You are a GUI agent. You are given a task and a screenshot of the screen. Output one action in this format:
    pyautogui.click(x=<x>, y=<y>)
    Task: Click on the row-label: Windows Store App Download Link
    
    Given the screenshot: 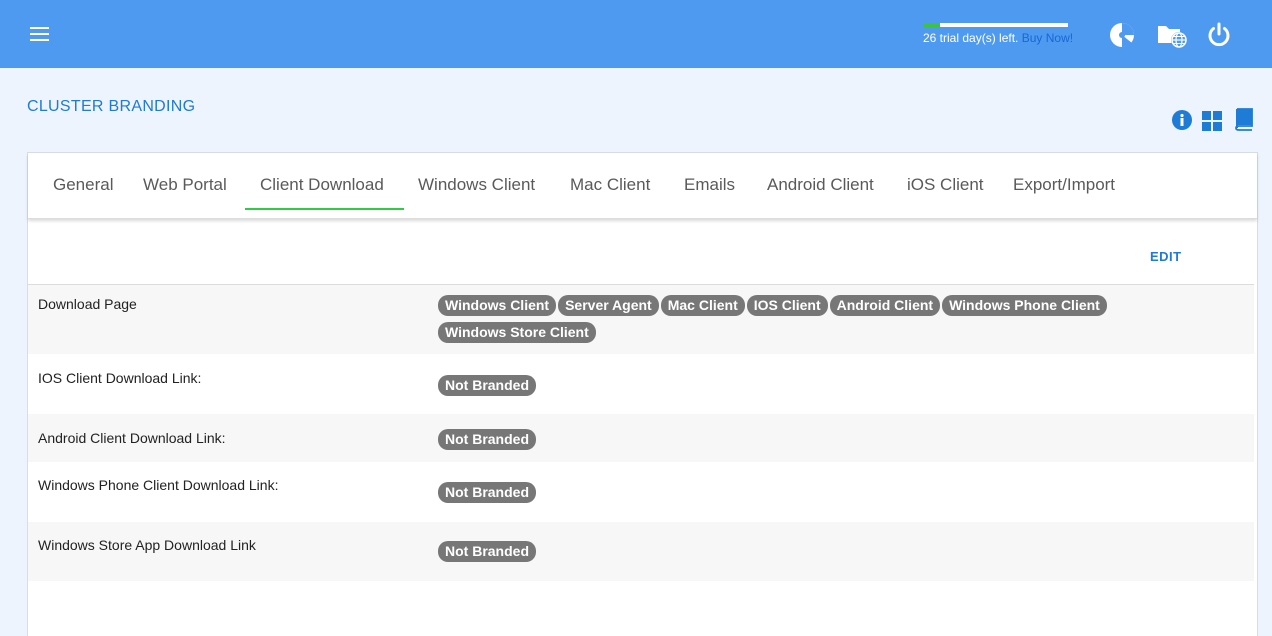 What is the action you would take?
    pyautogui.click(x=147, y=545)
    